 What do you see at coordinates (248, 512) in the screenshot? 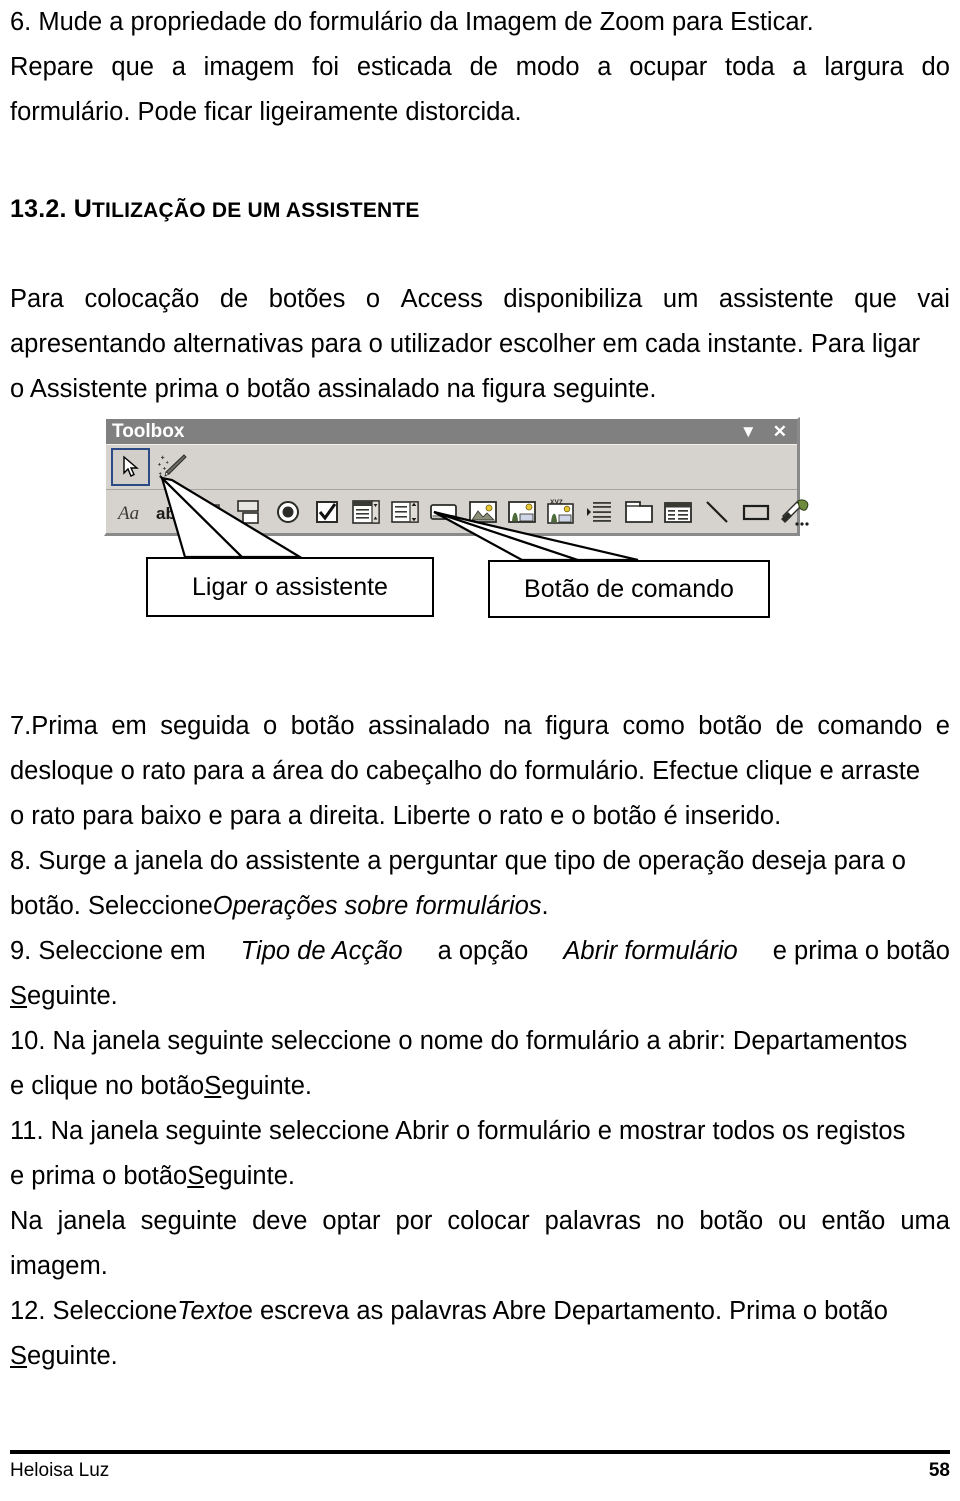
I see `toggle-button-icon` at bounding box center [248, 512].